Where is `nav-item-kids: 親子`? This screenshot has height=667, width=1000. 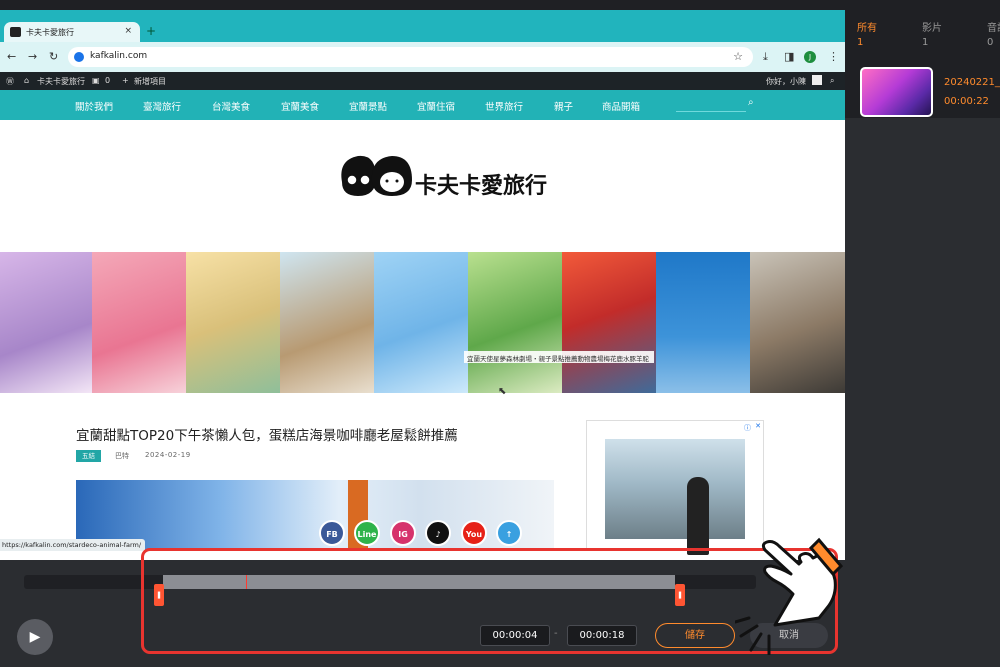 nav-item-kids: 親子 is located at coordinates (563, 106).